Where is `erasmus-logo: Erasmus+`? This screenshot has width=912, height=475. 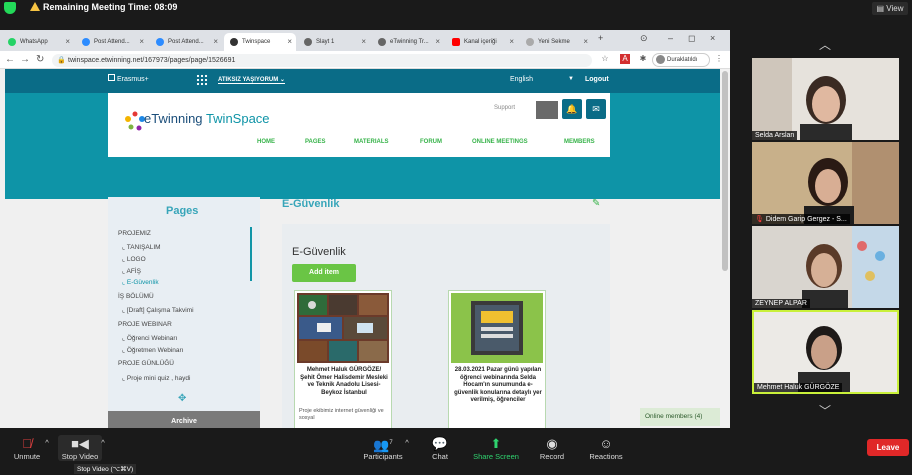 erasmus-logo: Erasmus+ is located at coordinates (128, 78).